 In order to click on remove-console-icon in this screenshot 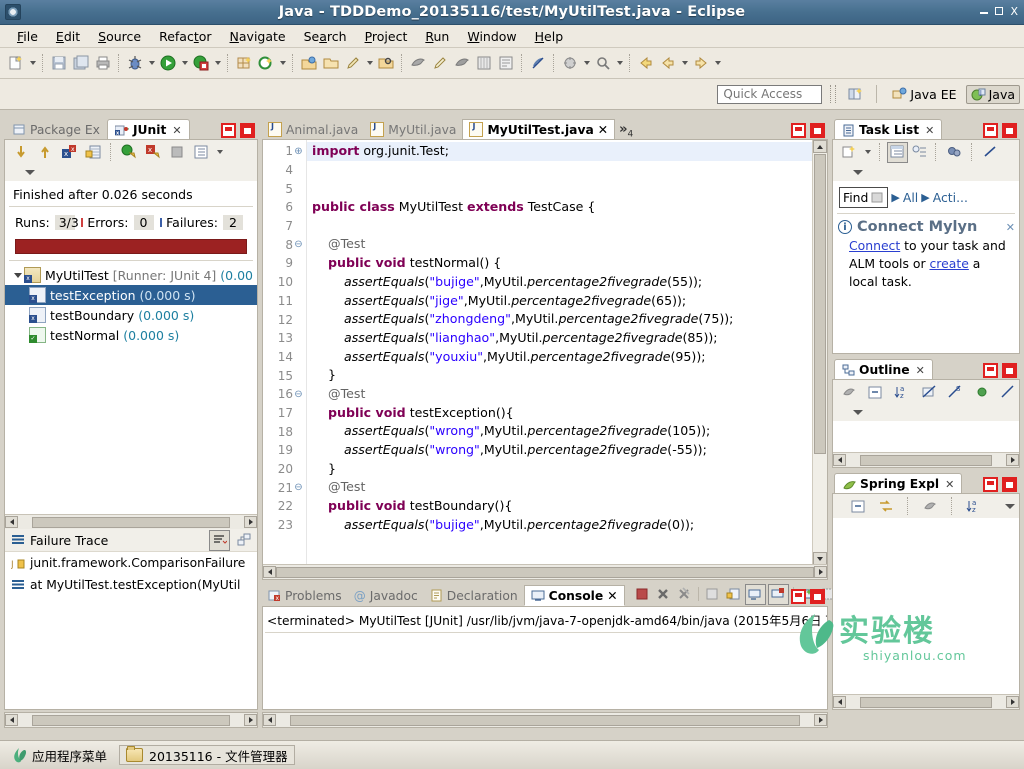, I will do `click(663, 594)`.